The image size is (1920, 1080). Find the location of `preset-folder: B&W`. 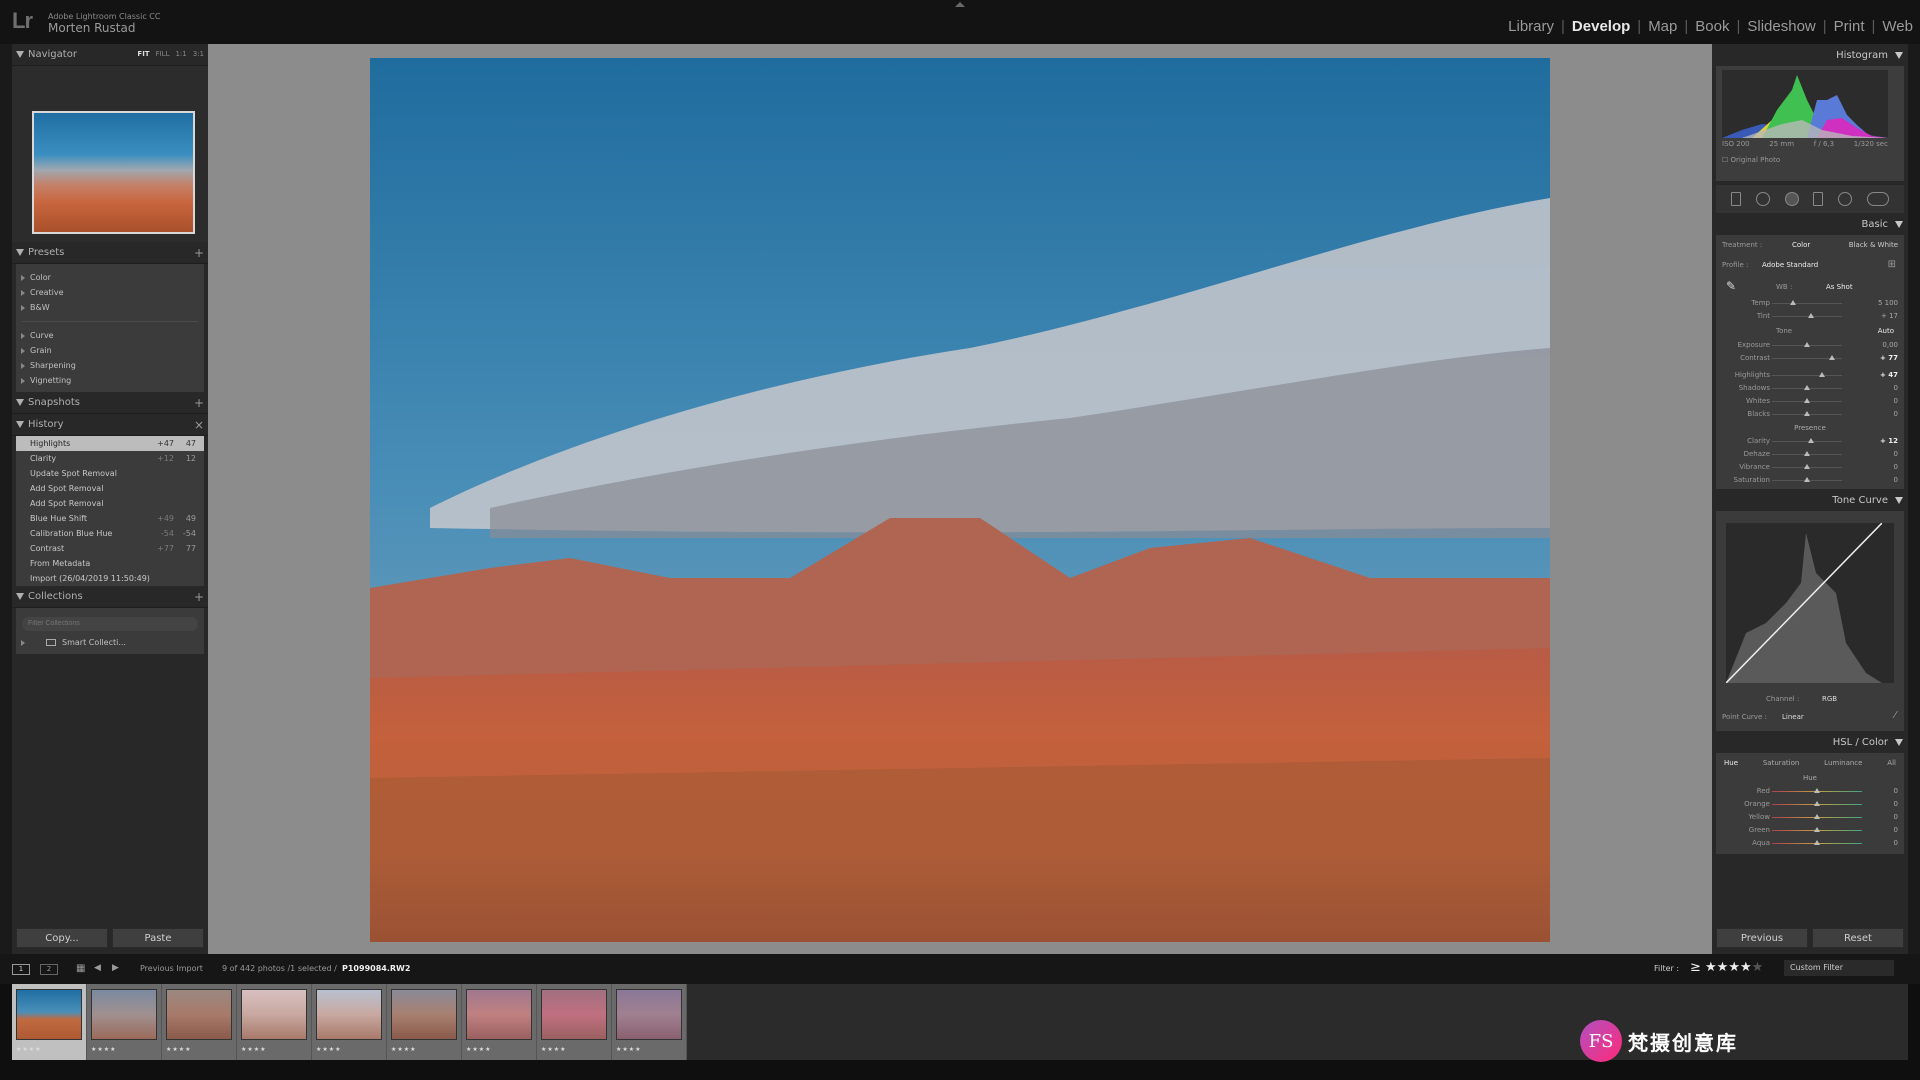

preset-folder: B&W is located at coordinates (110, 307).